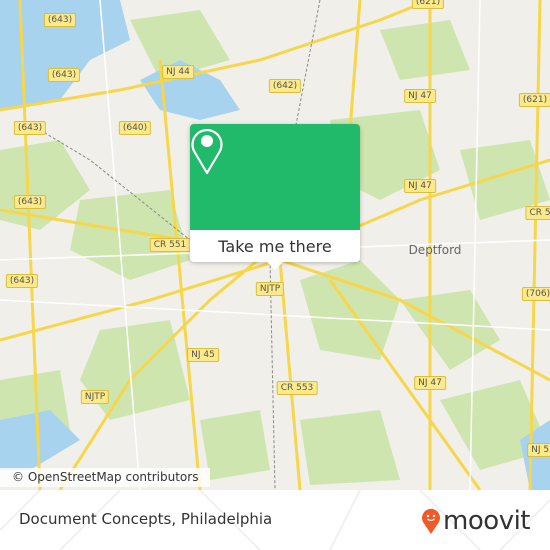  What do you see at coordinates (203, 355) in the screenshot?
I see `road-shield: NJ 45` at bounding box center [203, 355].